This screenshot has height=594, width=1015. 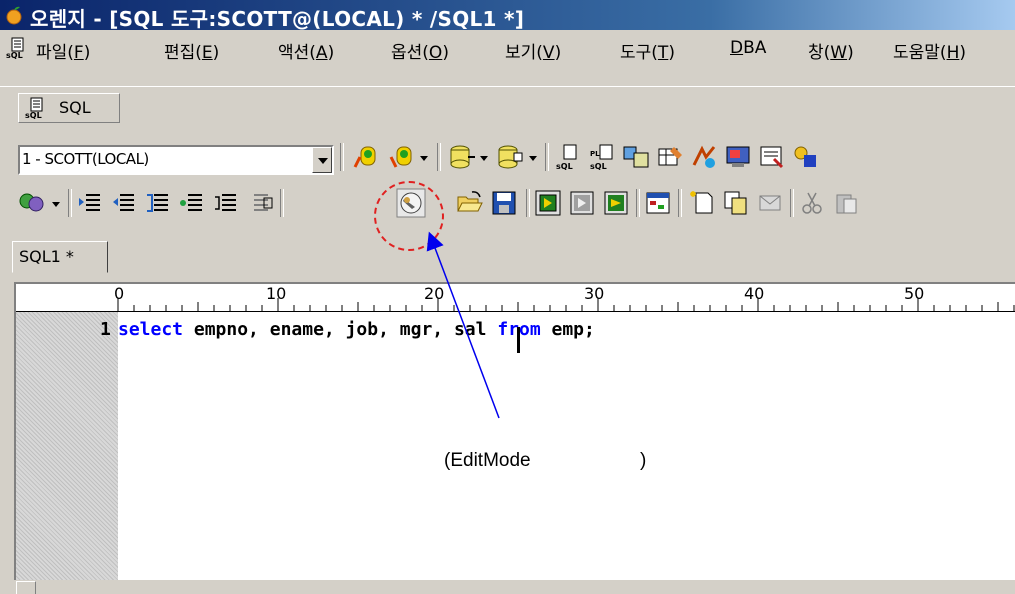 I want to click on menu-view: 보기(V), so click(x=533, y=50).